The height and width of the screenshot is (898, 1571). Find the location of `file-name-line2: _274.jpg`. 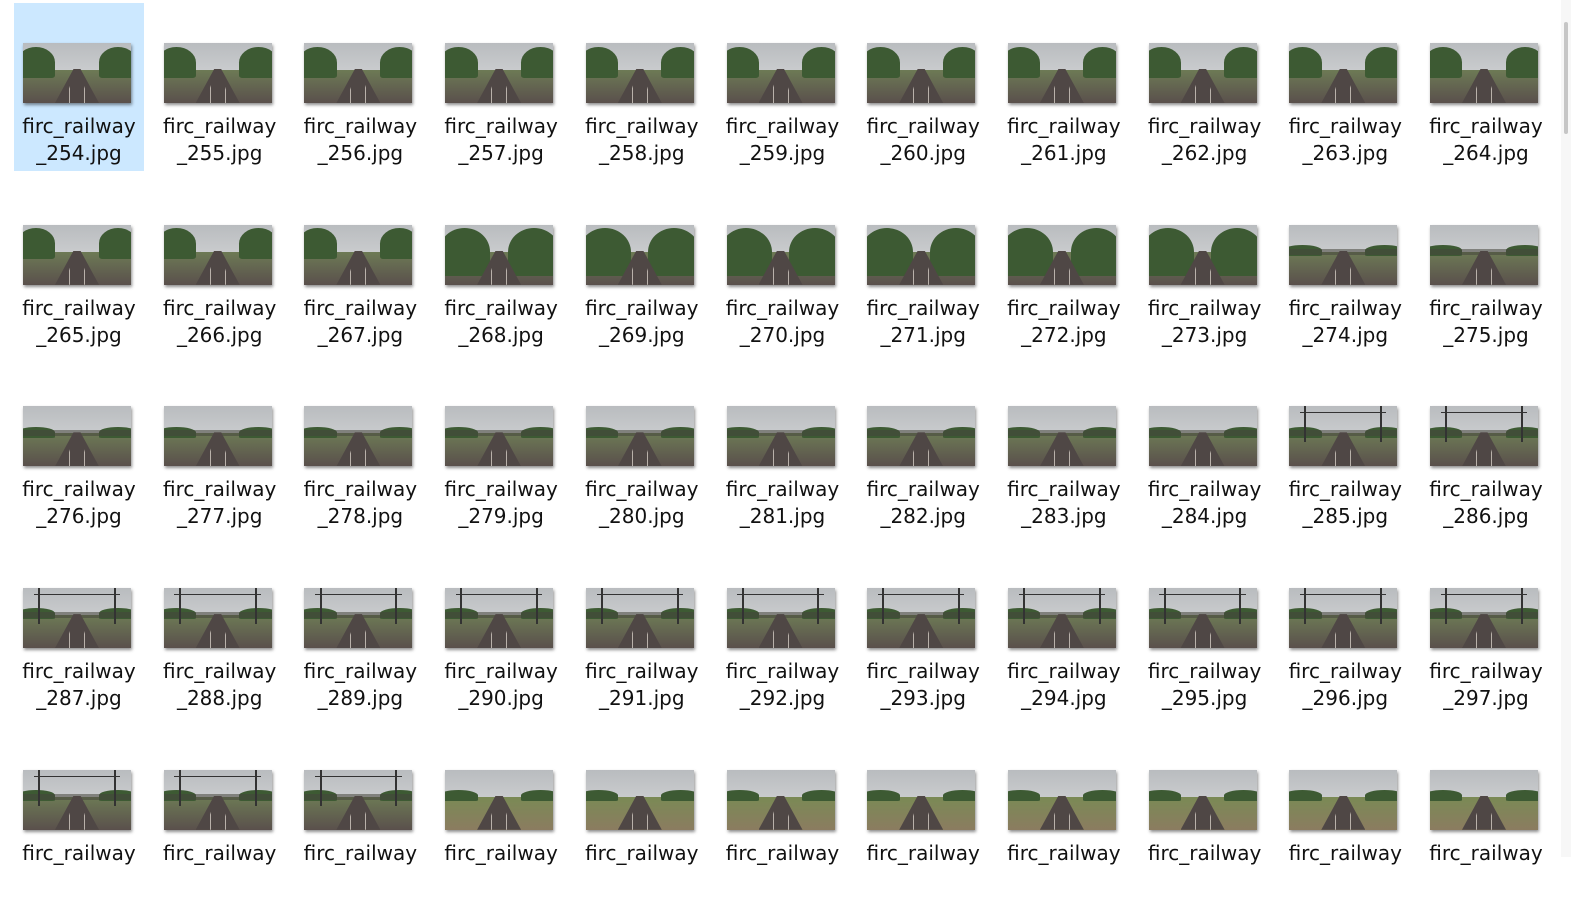

file-name-line2: _274.jpg is located at coordinates (1345, 334).